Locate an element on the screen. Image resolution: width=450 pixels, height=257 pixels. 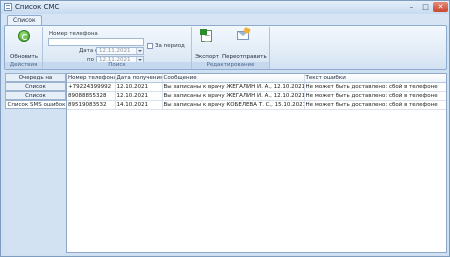
window-title: Список СМС is located at coordinates (37, 7).